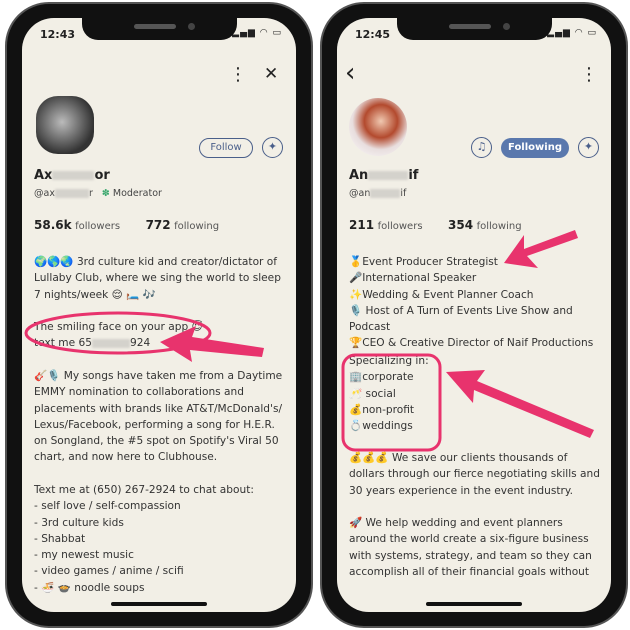 This screenshot has height=630, width=630. What do you see at coordinates (105, 193) in the screenshot?
I see `moderator-icon: ✽` at bounding box center [105, 193].